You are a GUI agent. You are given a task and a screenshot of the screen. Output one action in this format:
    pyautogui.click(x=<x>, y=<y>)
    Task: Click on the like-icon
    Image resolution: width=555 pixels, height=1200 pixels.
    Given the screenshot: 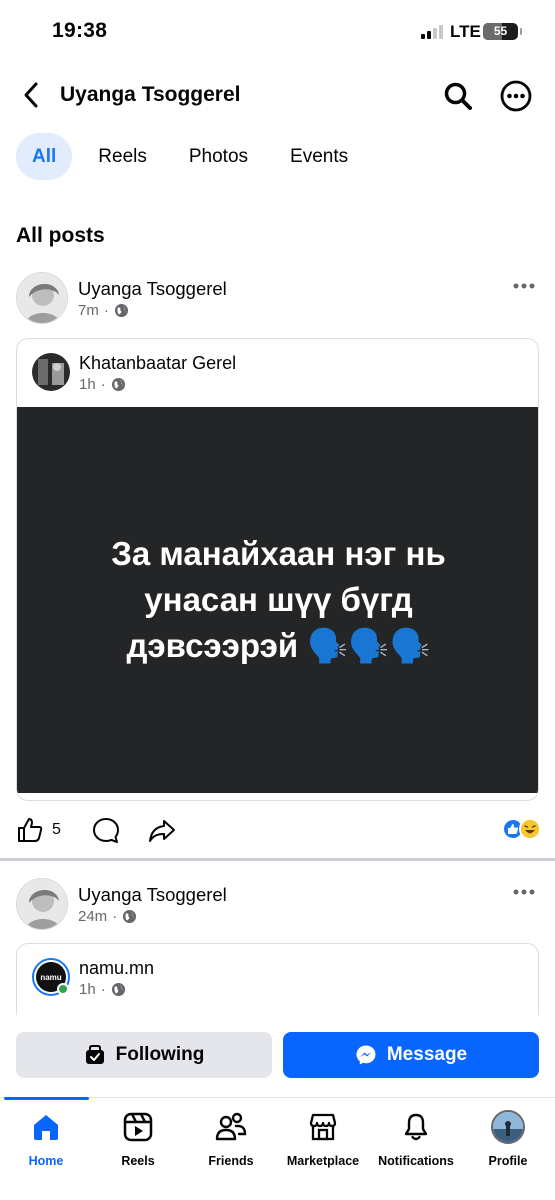 What is the action you would take?
    pyautogui.click(x=30, y=830)
    